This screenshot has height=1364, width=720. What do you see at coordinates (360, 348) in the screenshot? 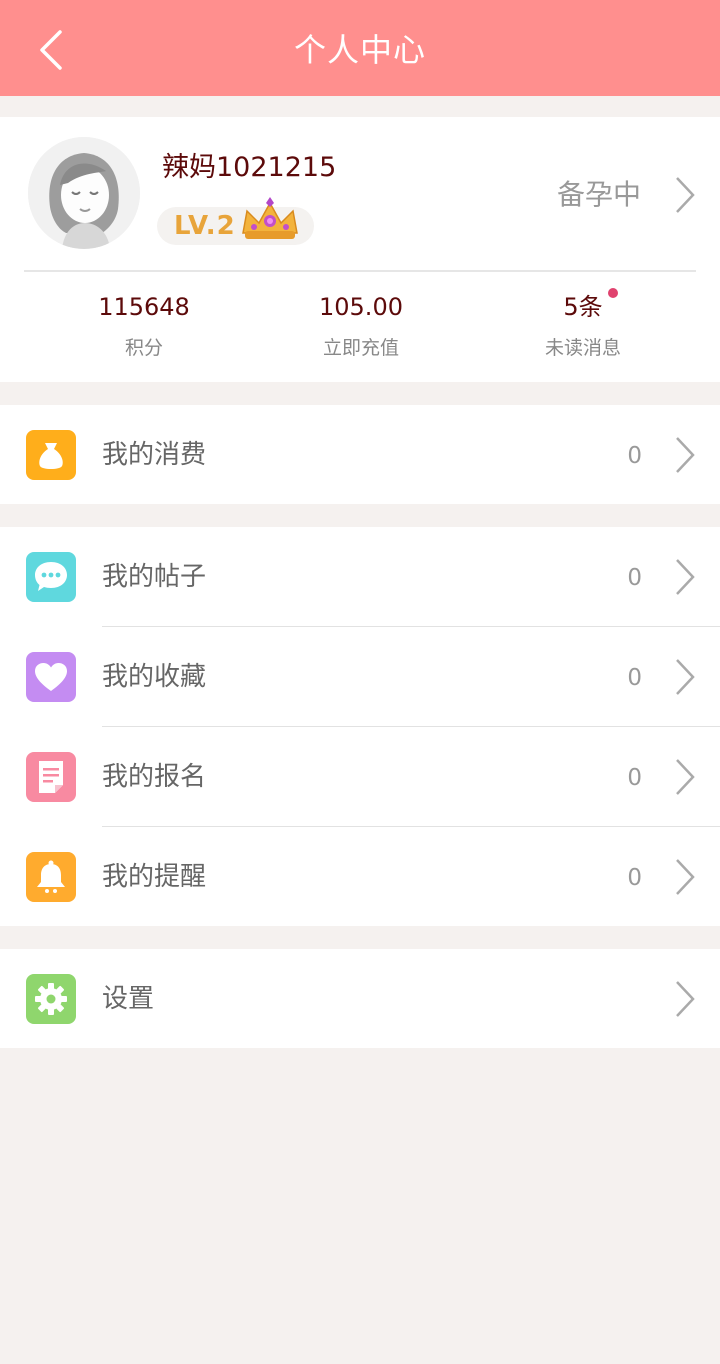
I see `recharge-label: 立即充值` at bounding box center [360, 348].